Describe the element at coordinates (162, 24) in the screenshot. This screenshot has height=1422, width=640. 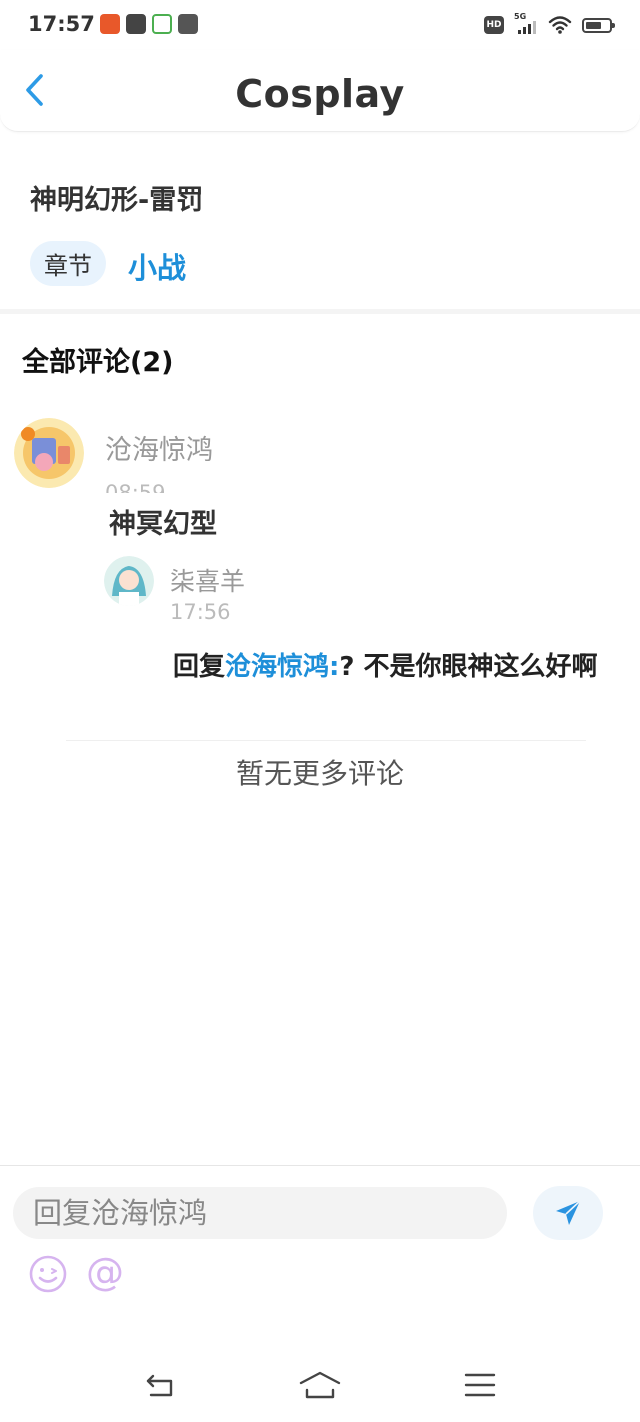
I see `video-app-icon` at that location.